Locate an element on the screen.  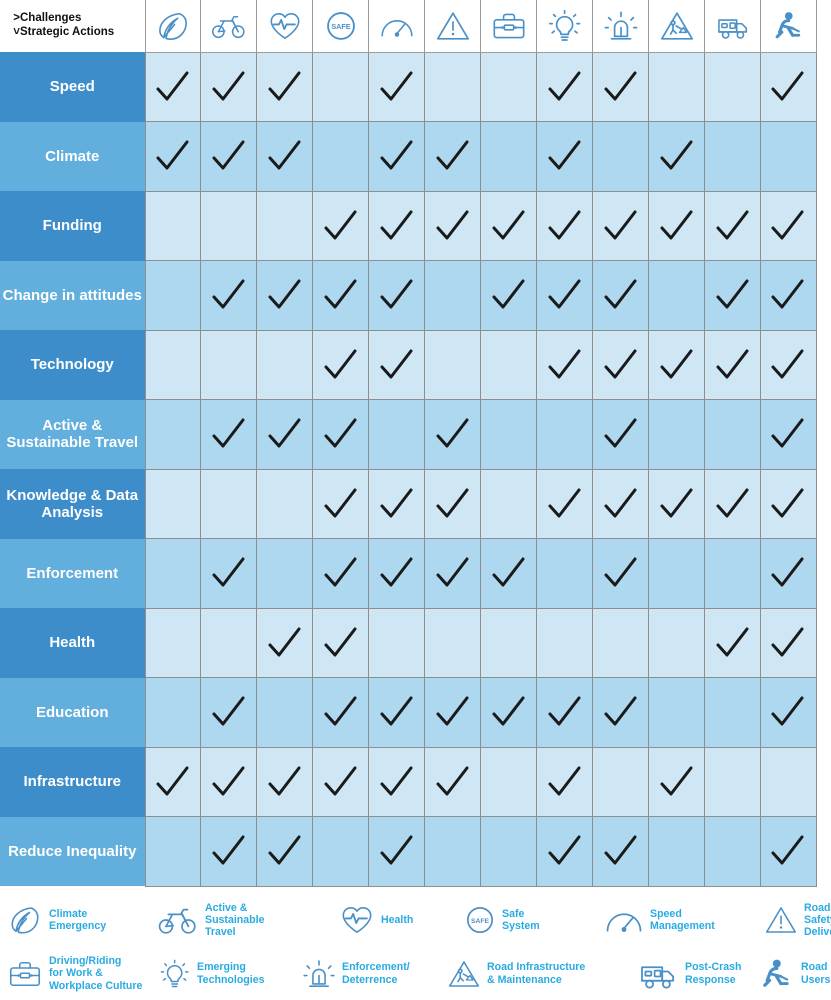
row-label-climate: Climate is located at coordinates (72, 156).